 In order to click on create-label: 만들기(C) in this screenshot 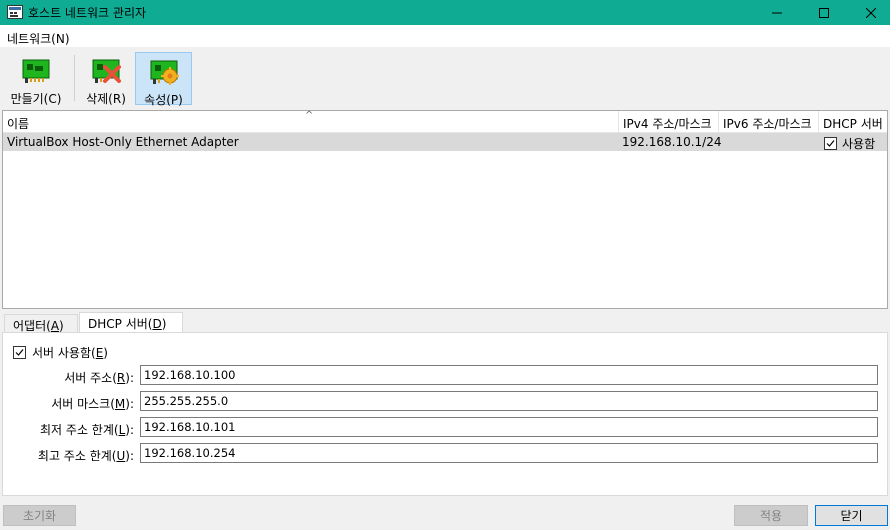, I will do `click(36, 99)`.